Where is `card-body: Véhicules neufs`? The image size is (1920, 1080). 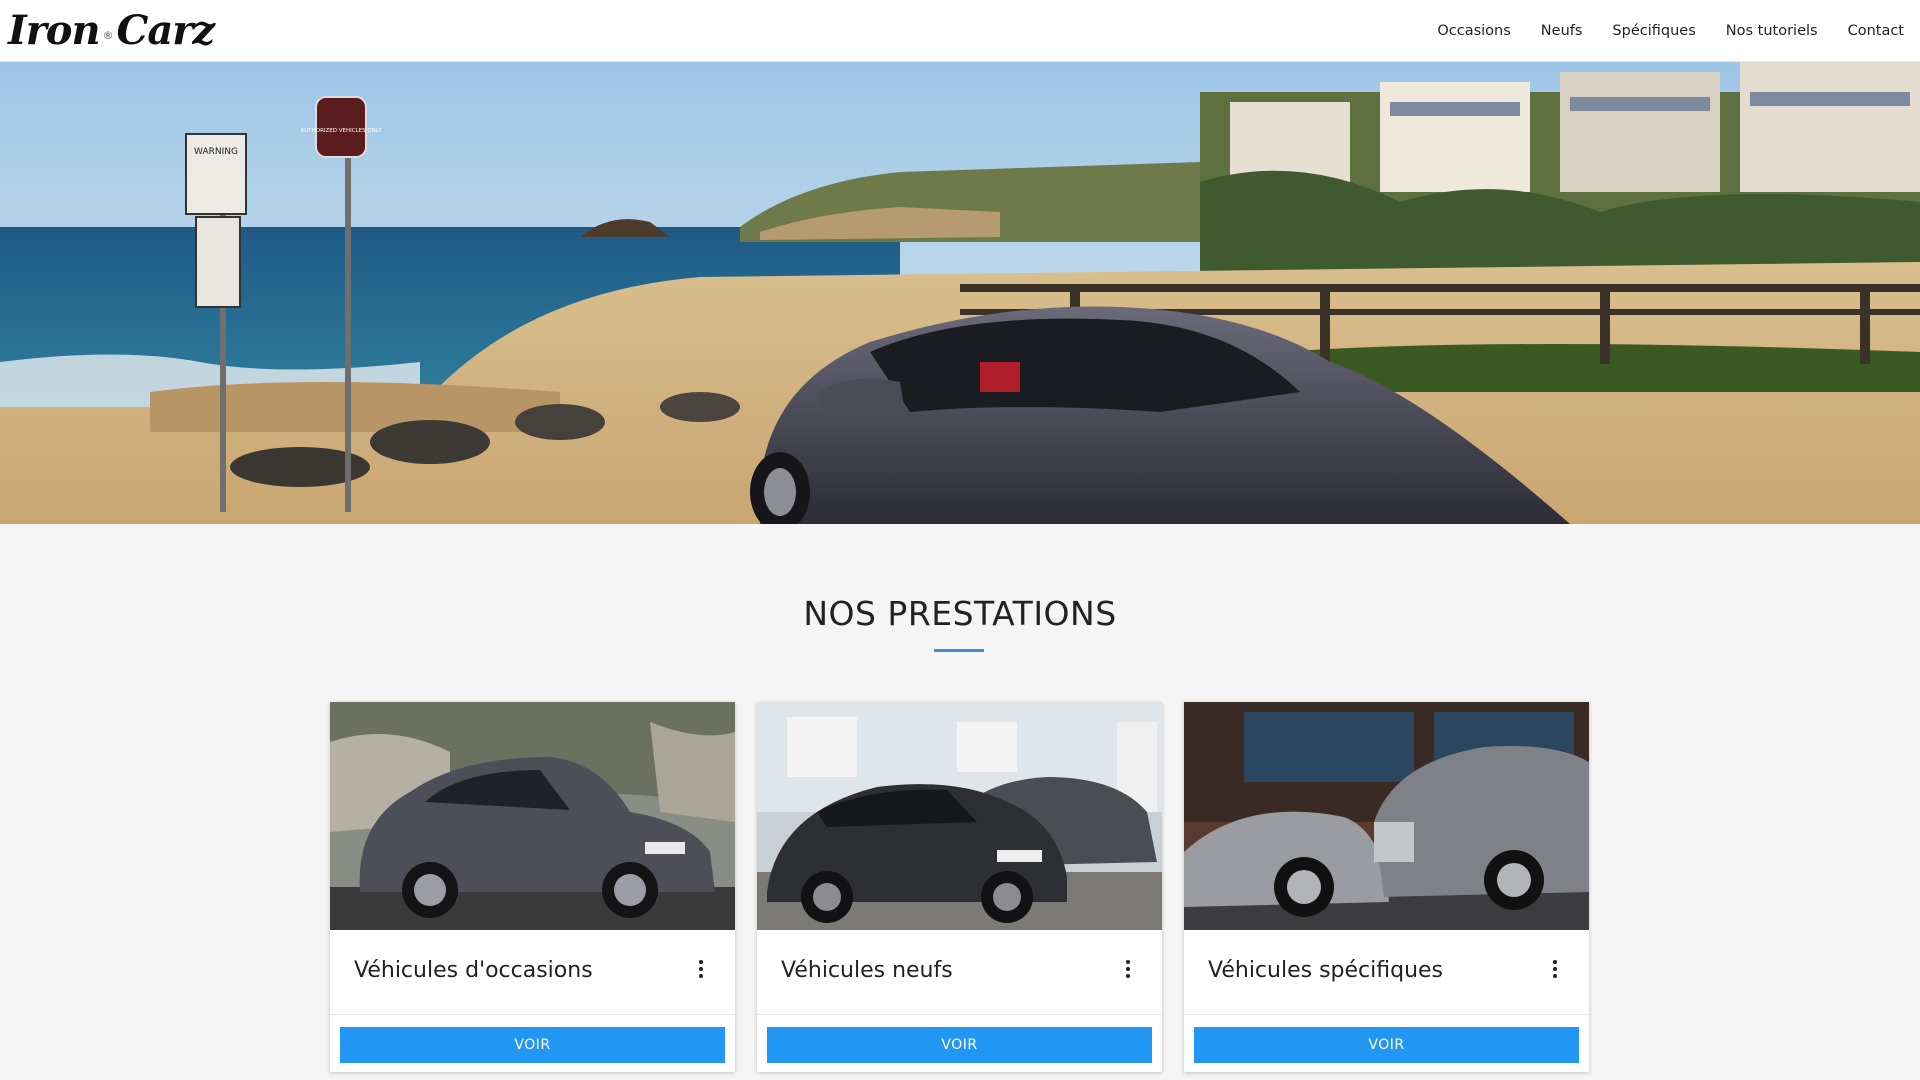 card-body: Véhicules neufs is located at coordinates (959, 972).